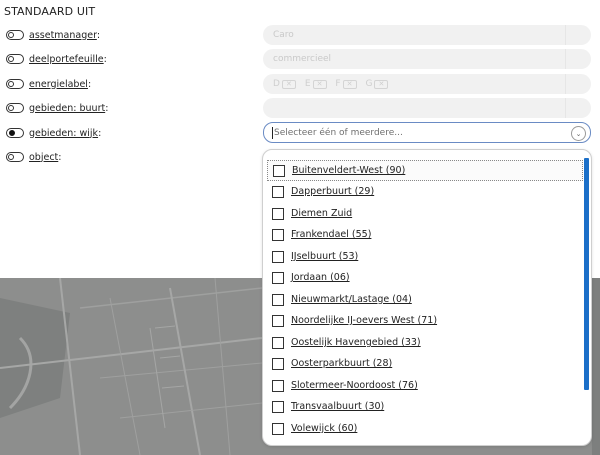  I want to click on option-item: Volewijck (60), so click(425, 428).